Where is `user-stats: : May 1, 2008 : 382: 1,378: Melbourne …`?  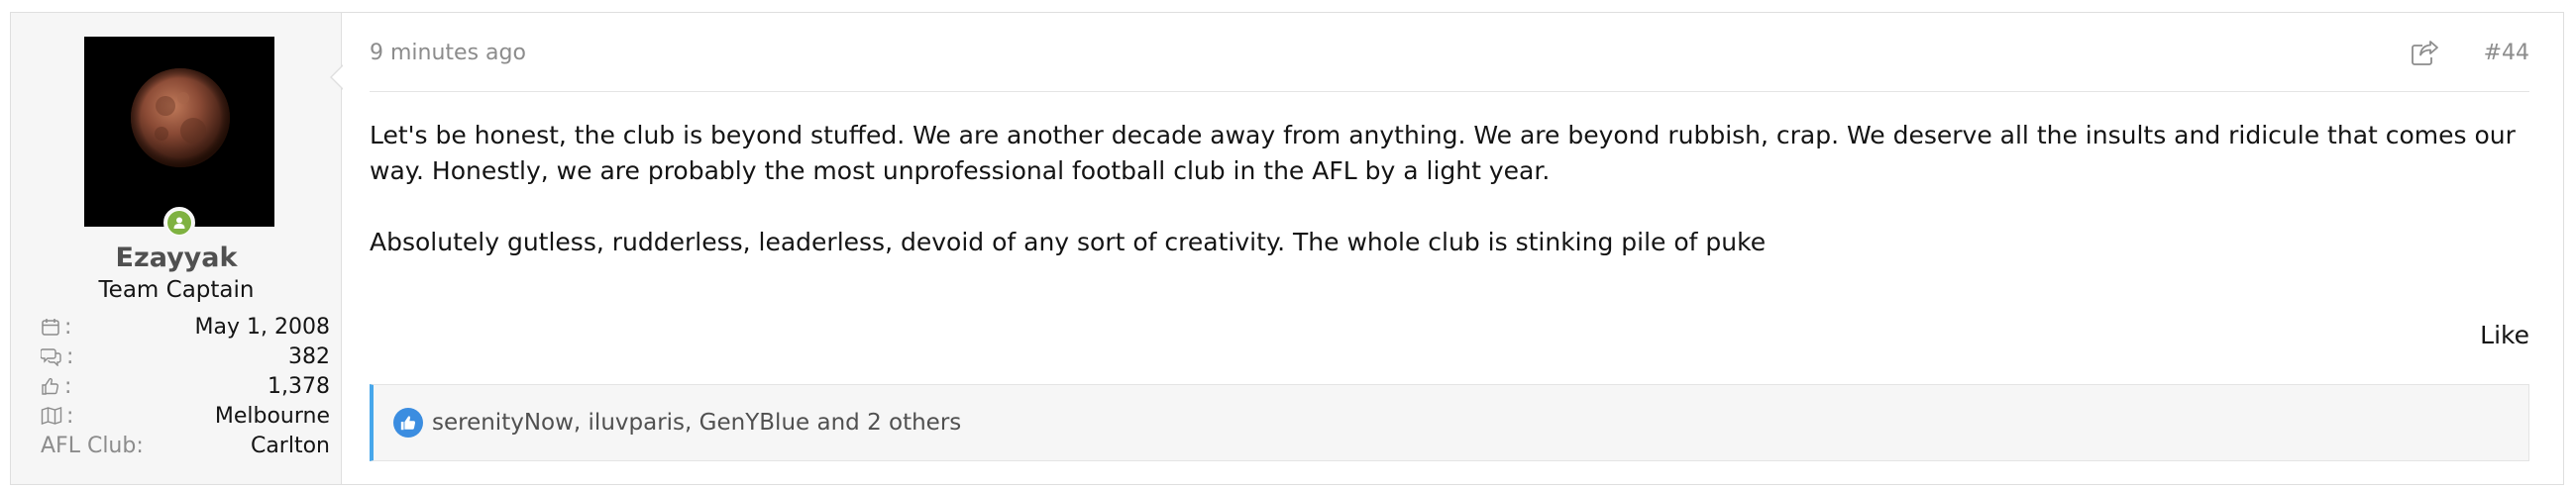 user-stats: : May 1, 2008 : 382: 1,378: Melbourne … is located at coordinates (185, 386).